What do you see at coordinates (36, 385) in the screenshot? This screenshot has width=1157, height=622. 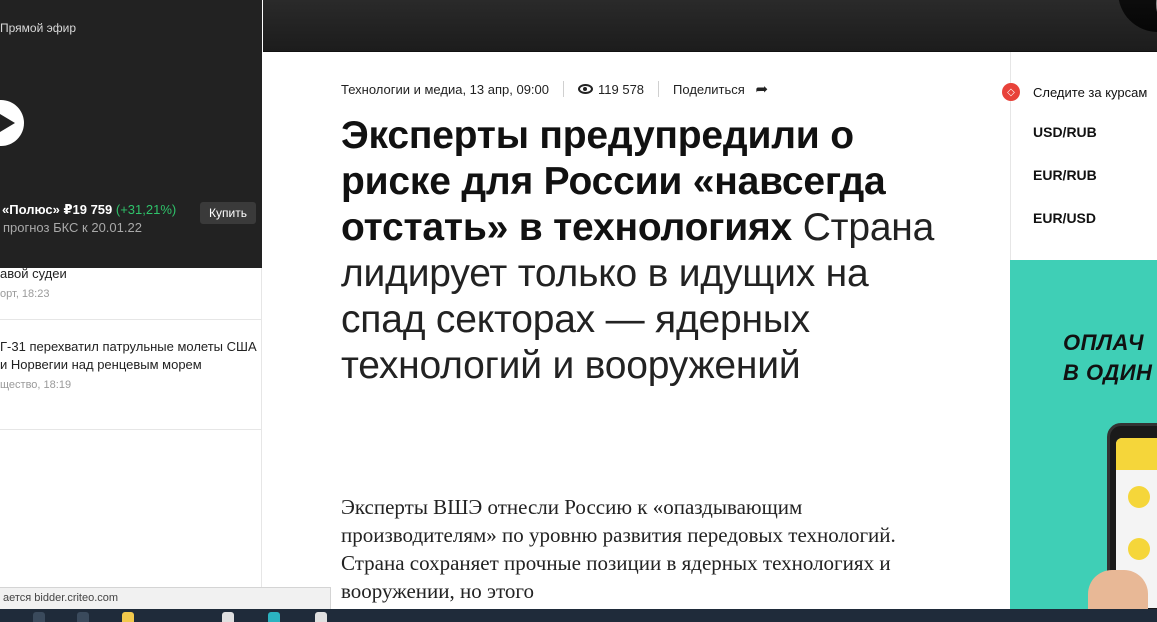 I see `news-meta: щество, 18:19` at bounding box center [36, 385].